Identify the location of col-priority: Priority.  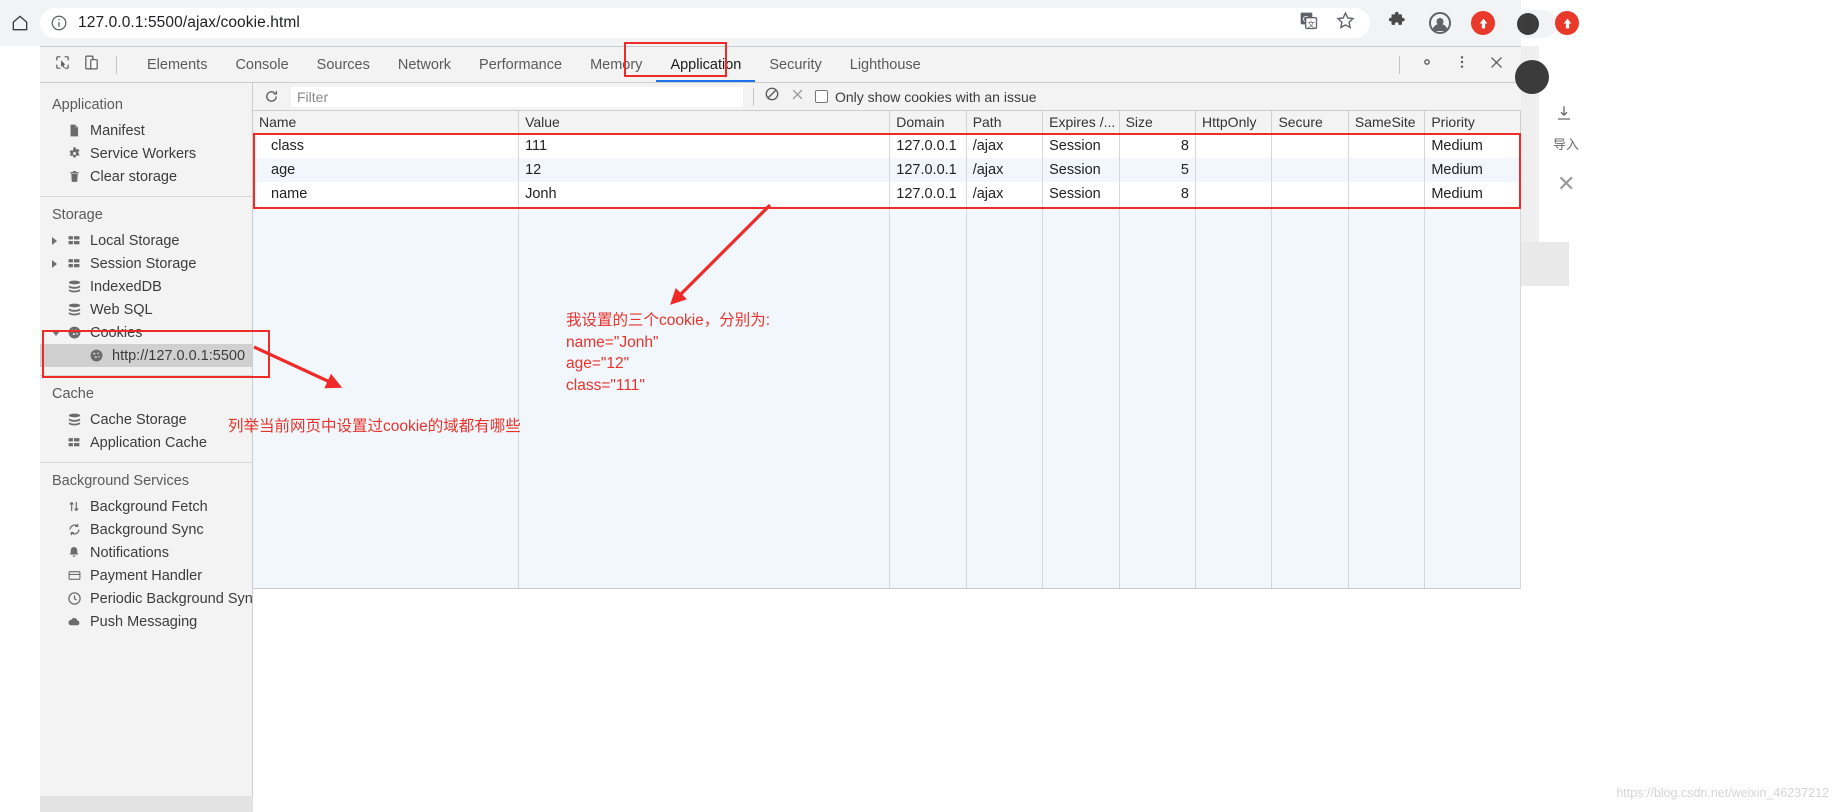
(1472, 123).